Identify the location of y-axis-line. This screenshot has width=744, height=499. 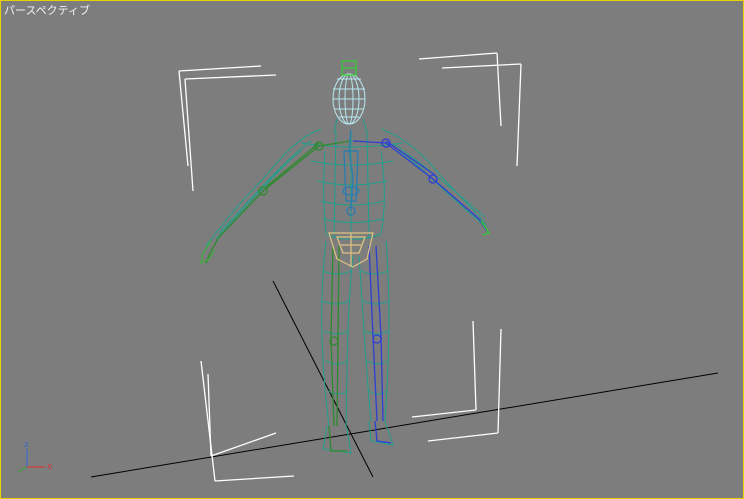
(22, 469).